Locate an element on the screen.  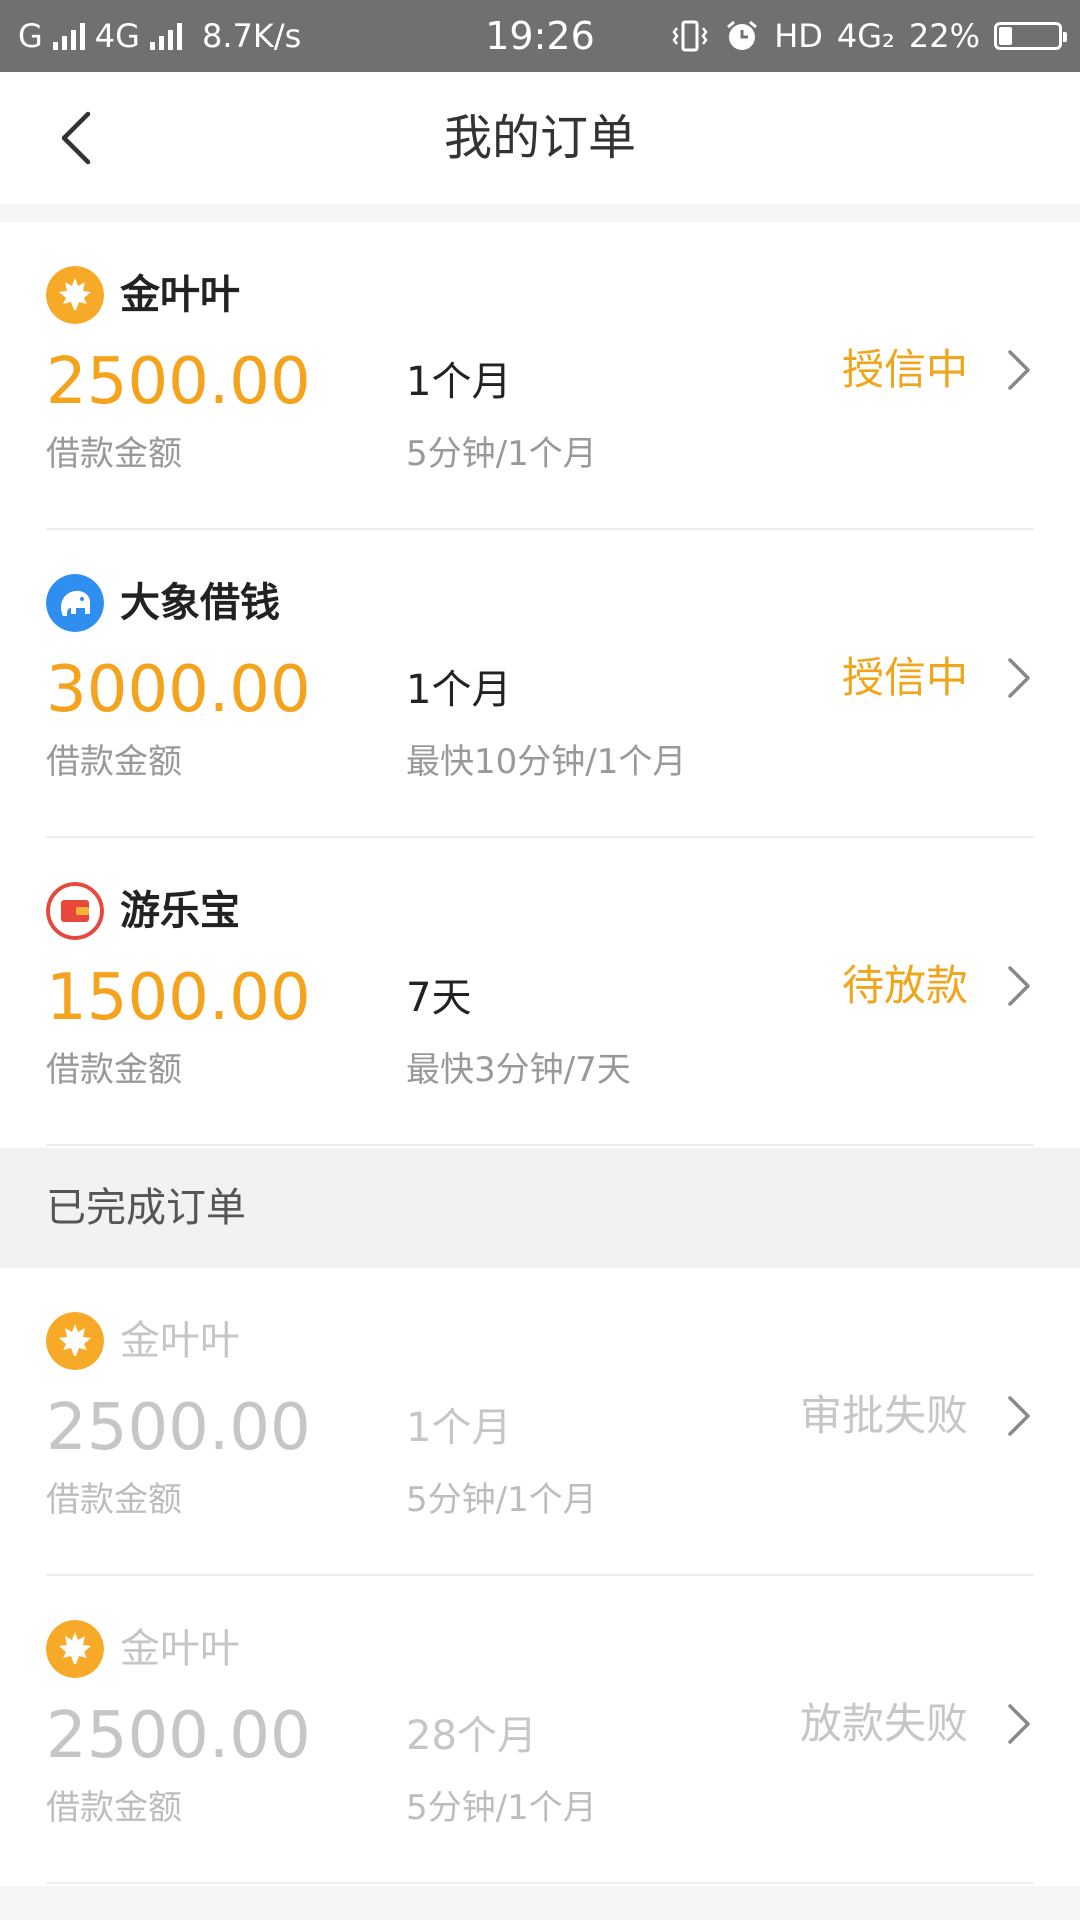
loan-amount: 1500.00 is located at coordinates (178, 998).